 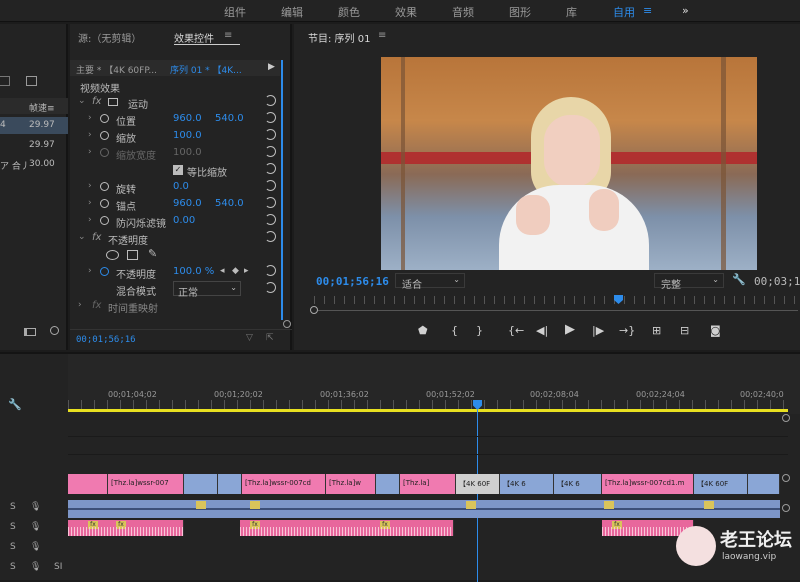 I want to click on pen-mask-icon: ✎, so click(x=152, y=253).